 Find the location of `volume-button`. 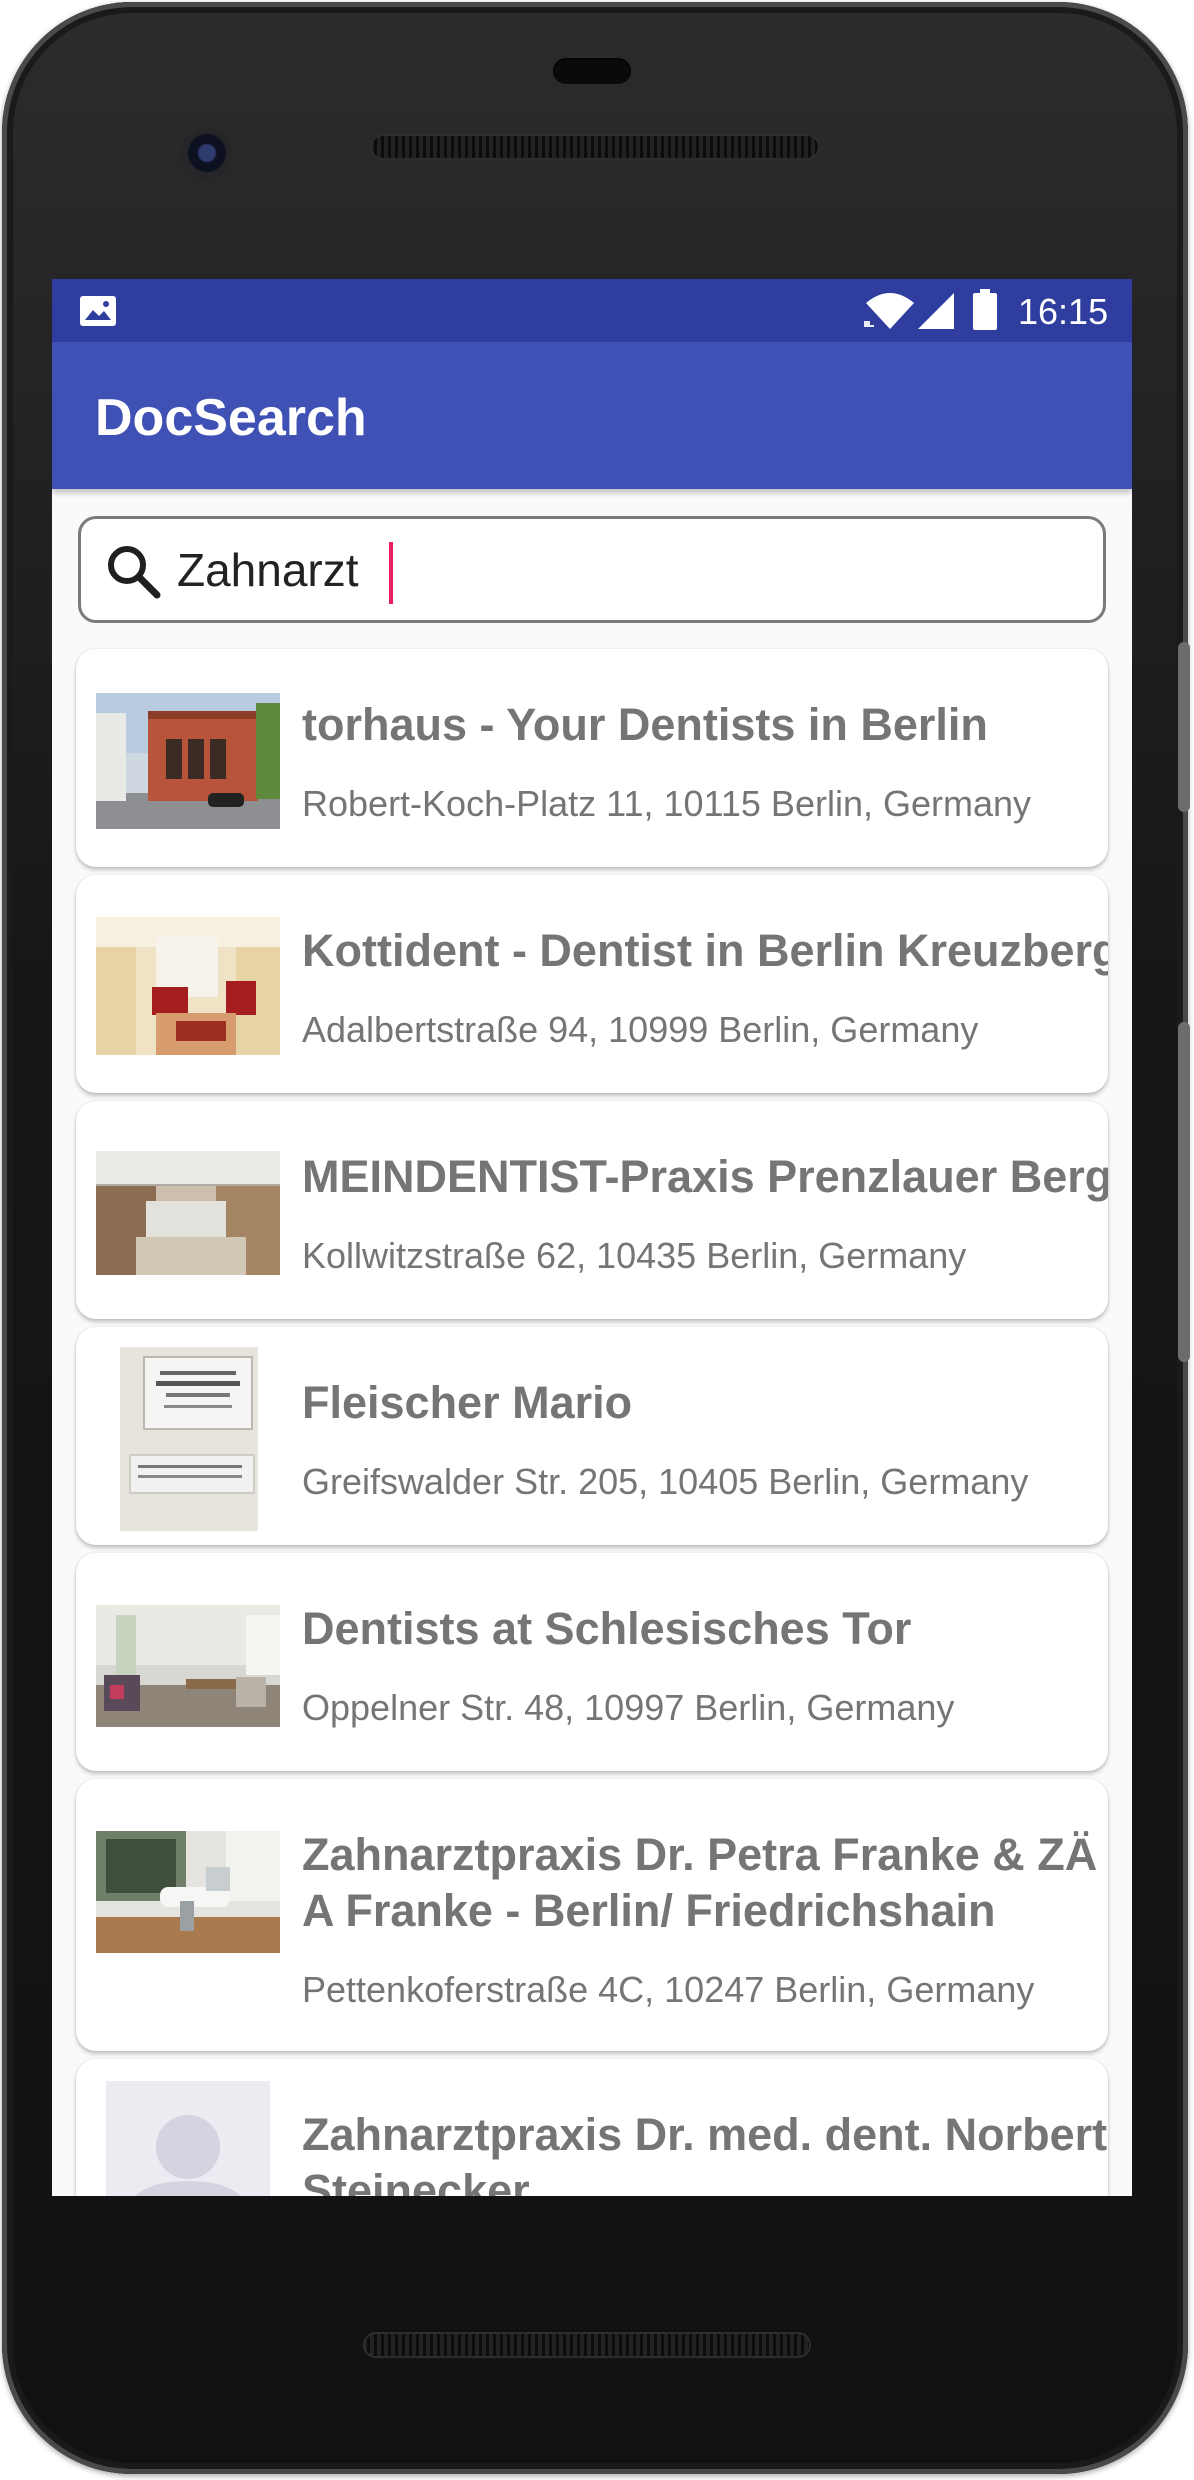

volume-button is located at coordinates (1184, 1192).